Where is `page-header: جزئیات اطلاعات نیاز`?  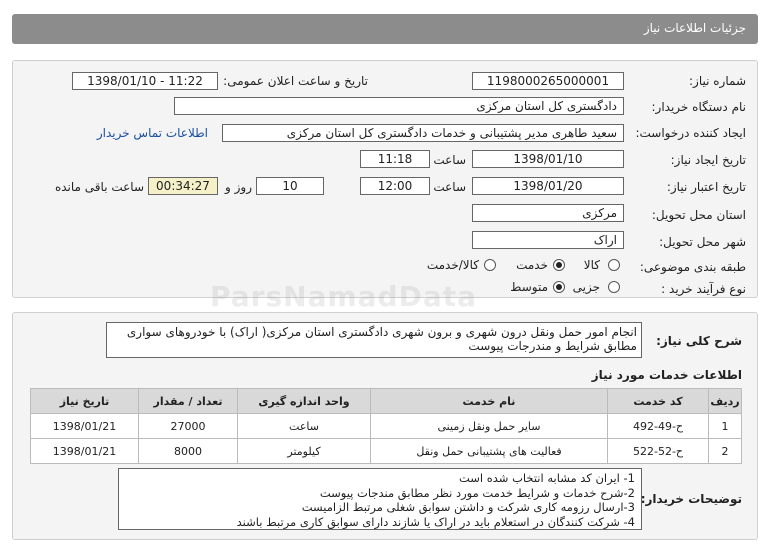
page-header: جزئیات اطلاعات نیاز is located at coordinates (385, 29).